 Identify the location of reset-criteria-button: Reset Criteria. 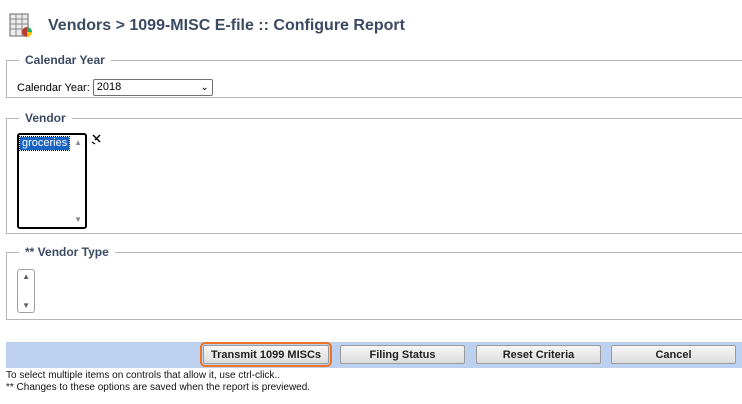
(538, 354).